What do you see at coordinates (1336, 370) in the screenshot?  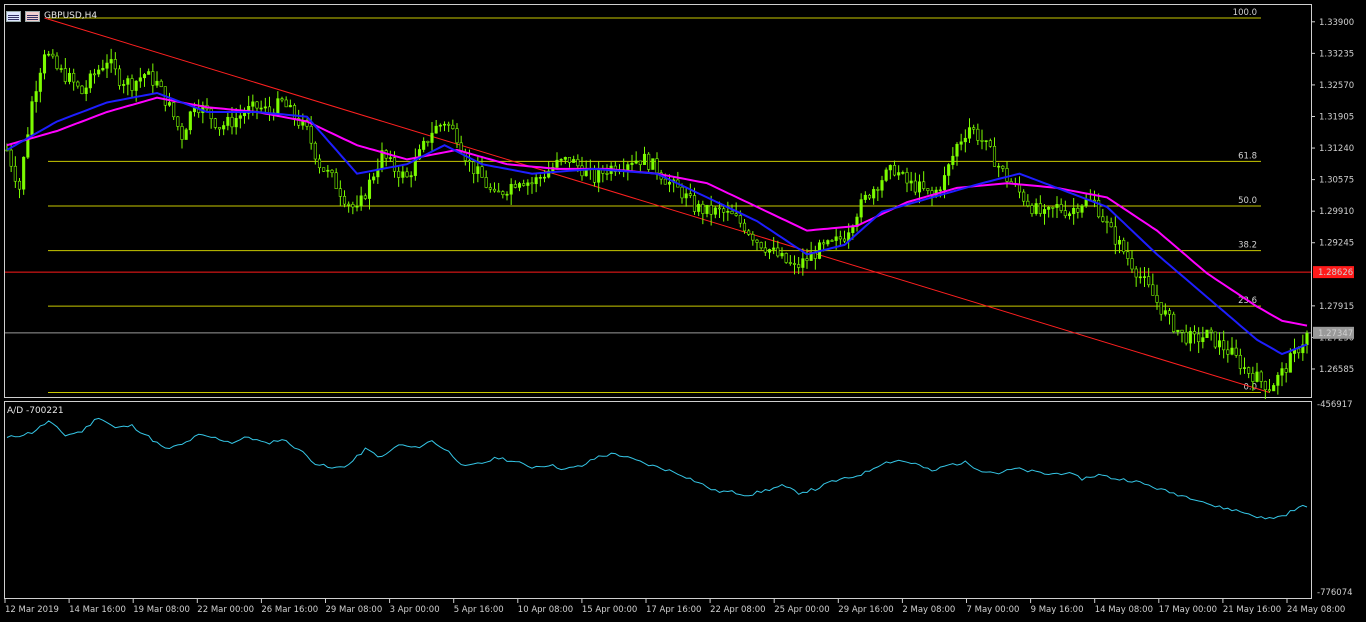 I see `y-tick-label: 1.26585` at bounding box center [1336, 370].